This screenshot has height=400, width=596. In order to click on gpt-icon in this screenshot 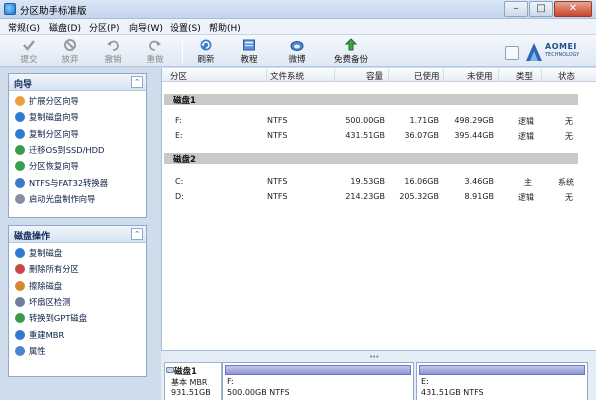, I will do `click(20, 318)`.